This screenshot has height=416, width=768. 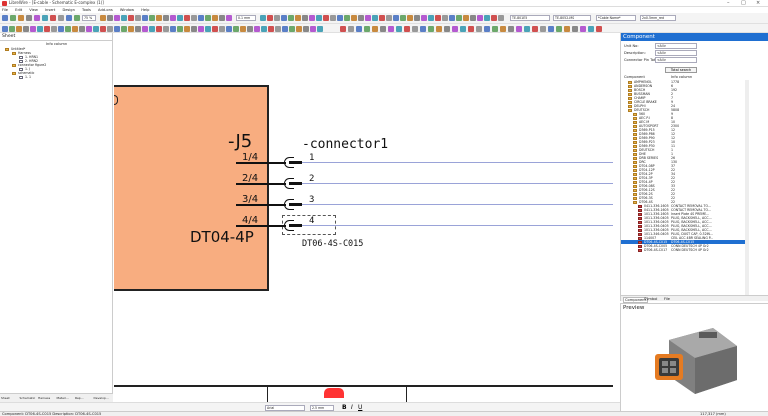 What do you see at coordinates (683, 250) in the screenshot?
I see `component-tree-item: DT06-4S-C017 CONN DEUTSCH 4P Gr2` at bounding box center [683, 250].